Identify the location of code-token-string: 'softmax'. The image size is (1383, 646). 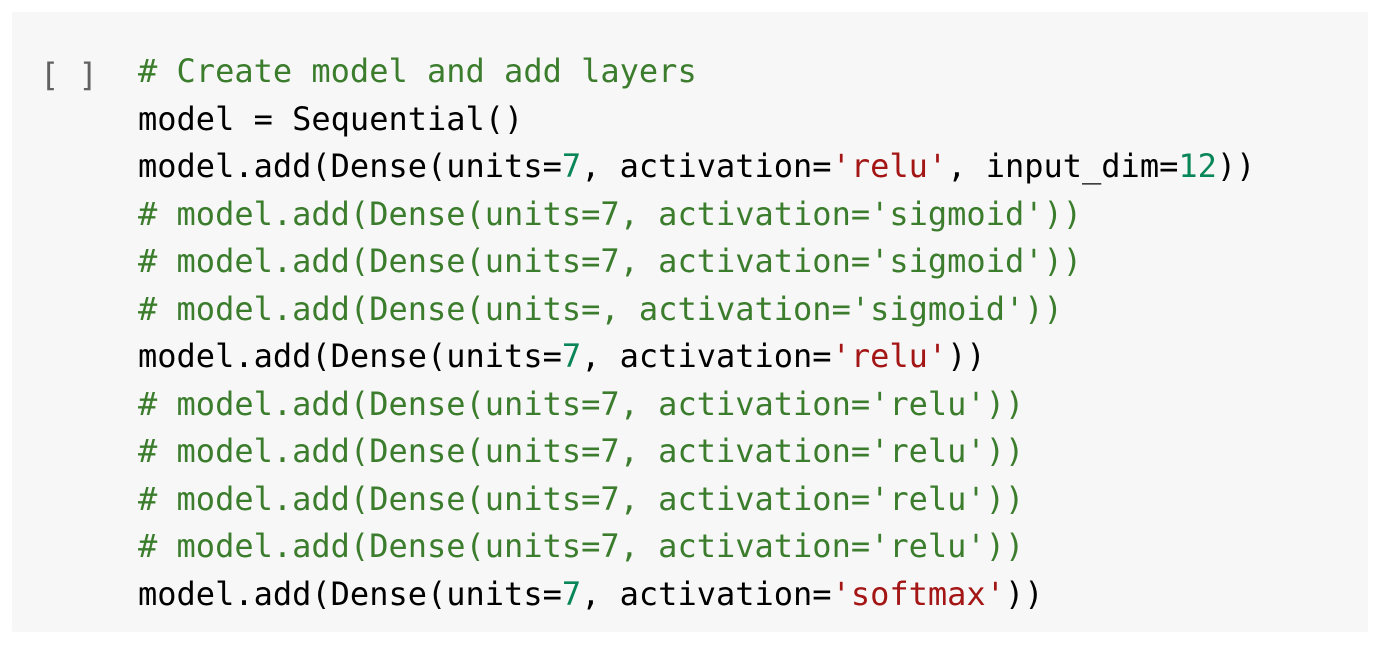
(918, 593).